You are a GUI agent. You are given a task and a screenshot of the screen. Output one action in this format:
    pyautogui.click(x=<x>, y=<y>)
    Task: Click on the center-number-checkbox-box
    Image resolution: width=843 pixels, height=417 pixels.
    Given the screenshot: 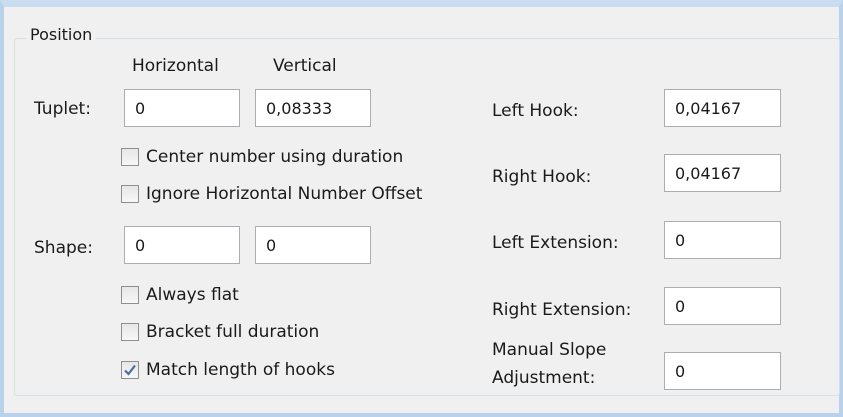 What is the action you would take?
    pyautogui.click(x=130, y=157)
    